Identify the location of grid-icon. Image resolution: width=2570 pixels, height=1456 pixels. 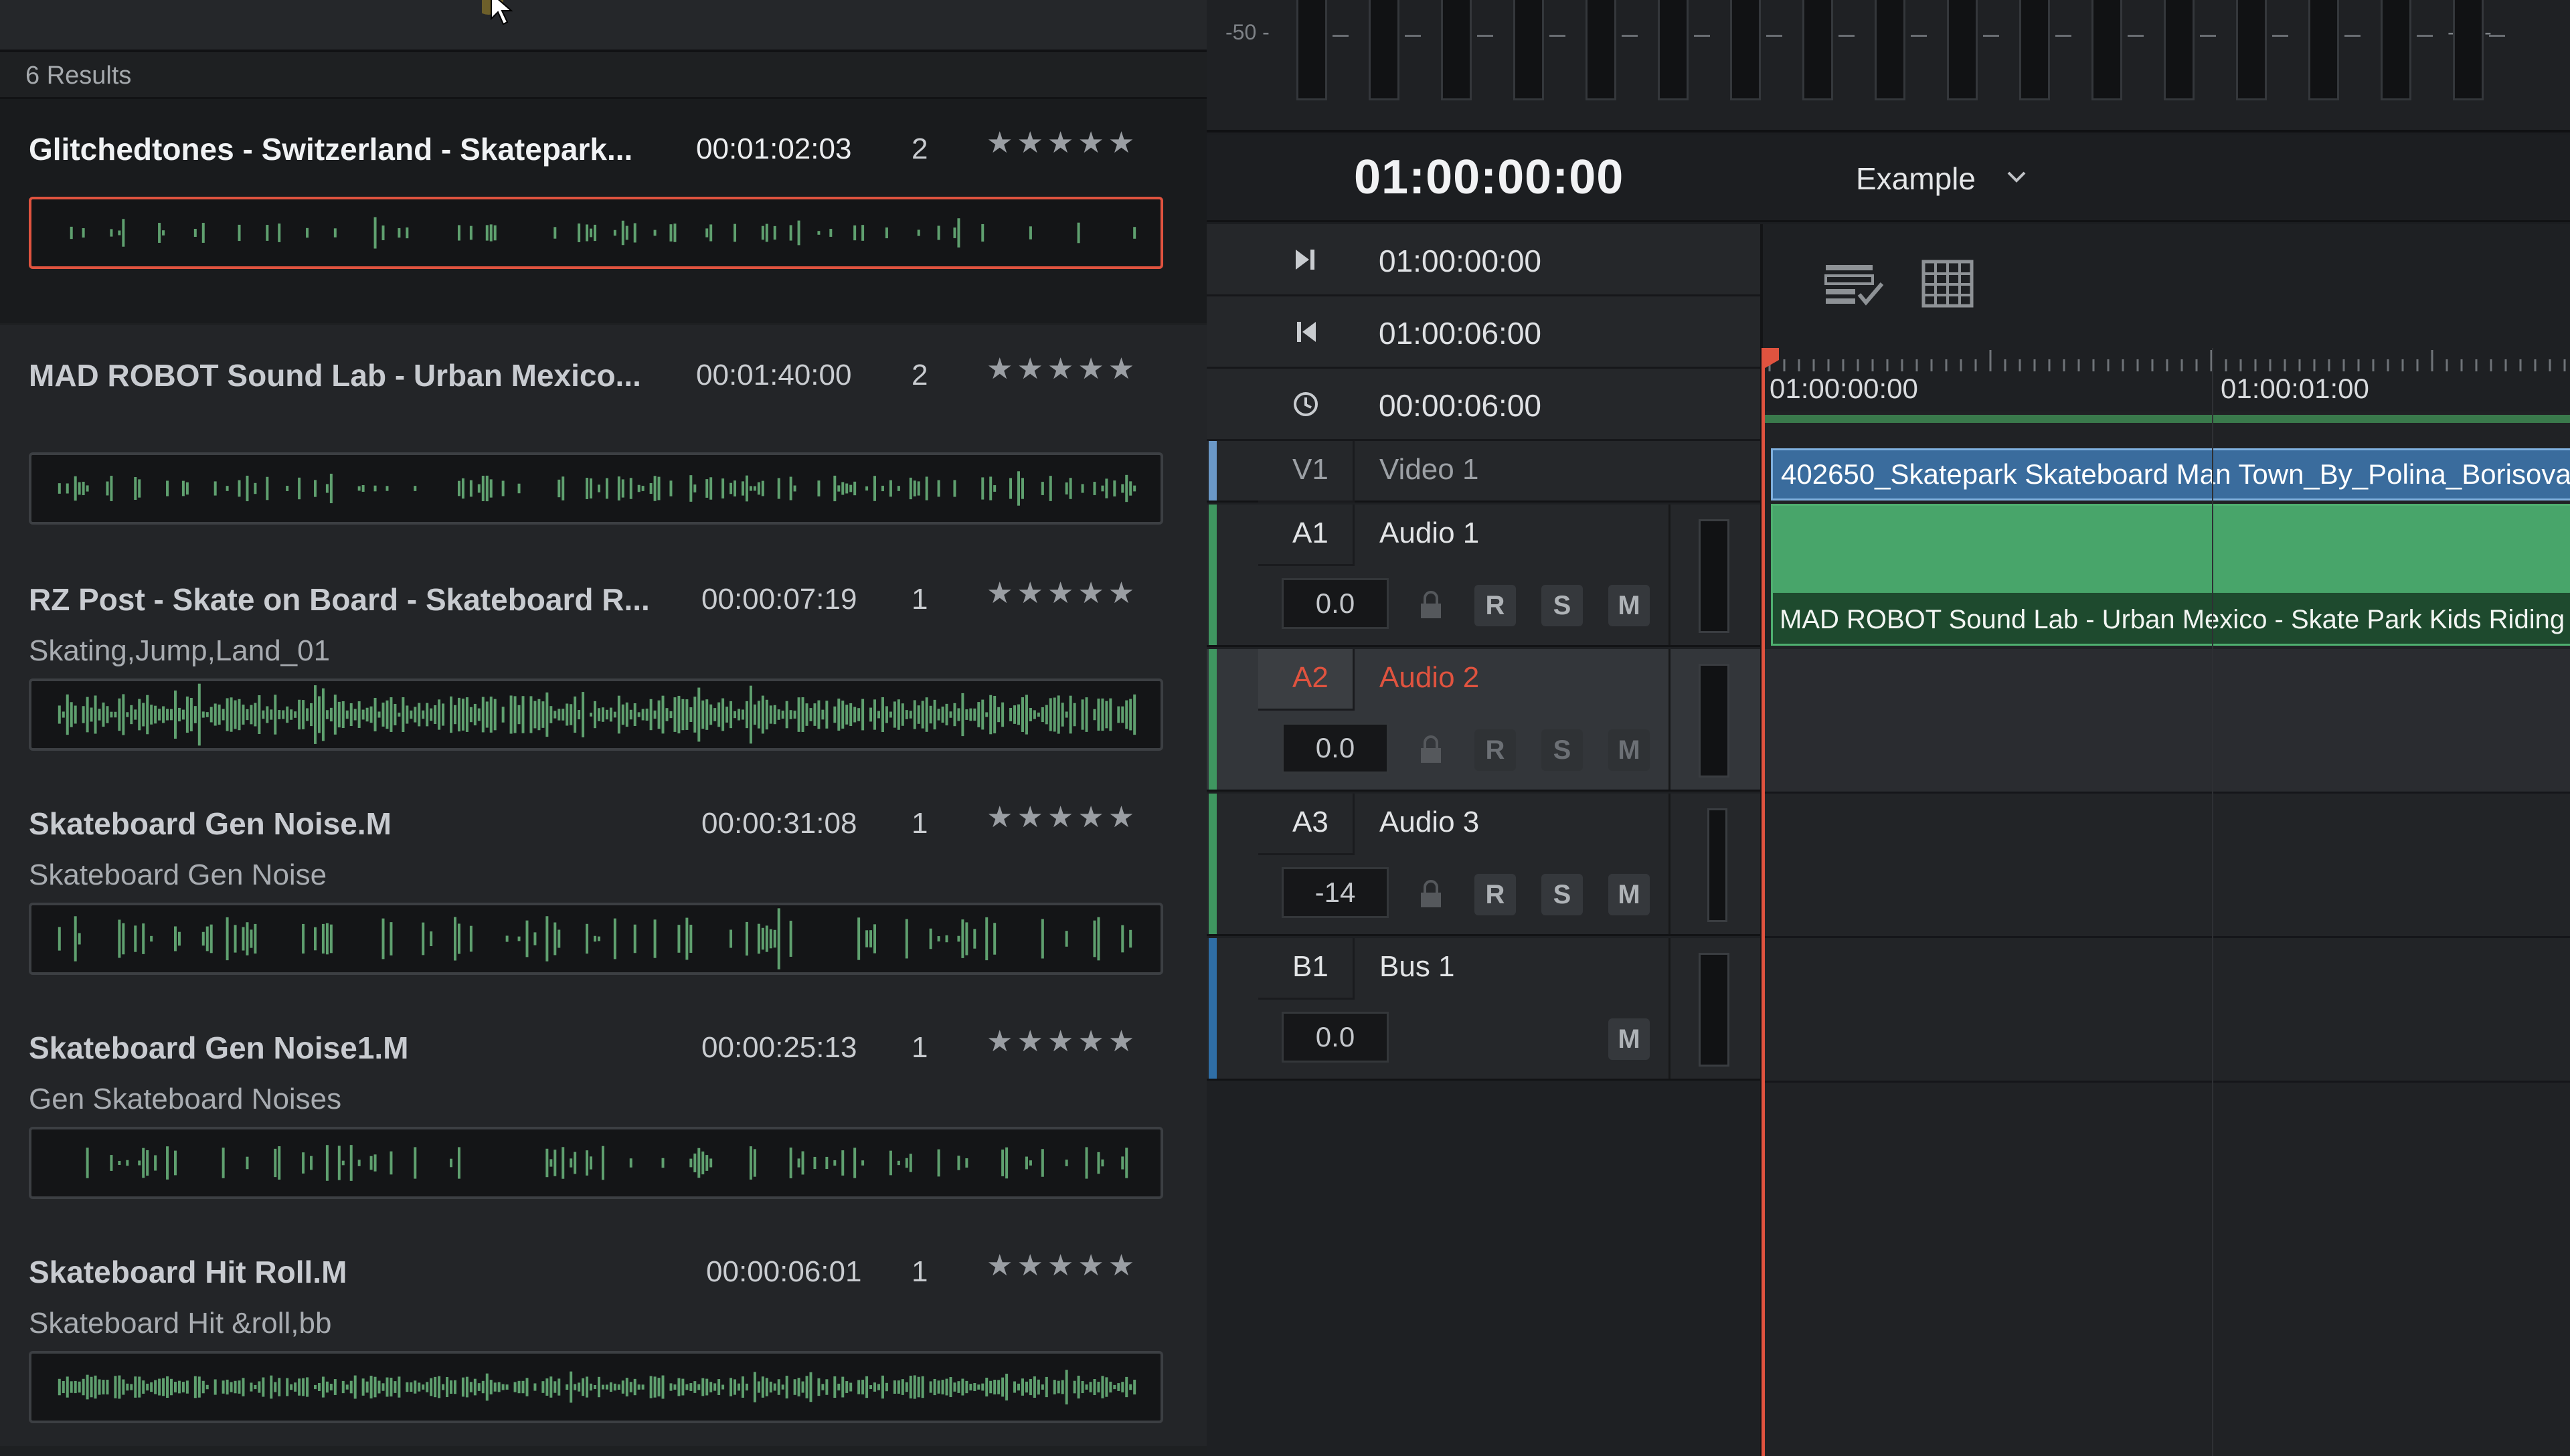
(1947, 283).